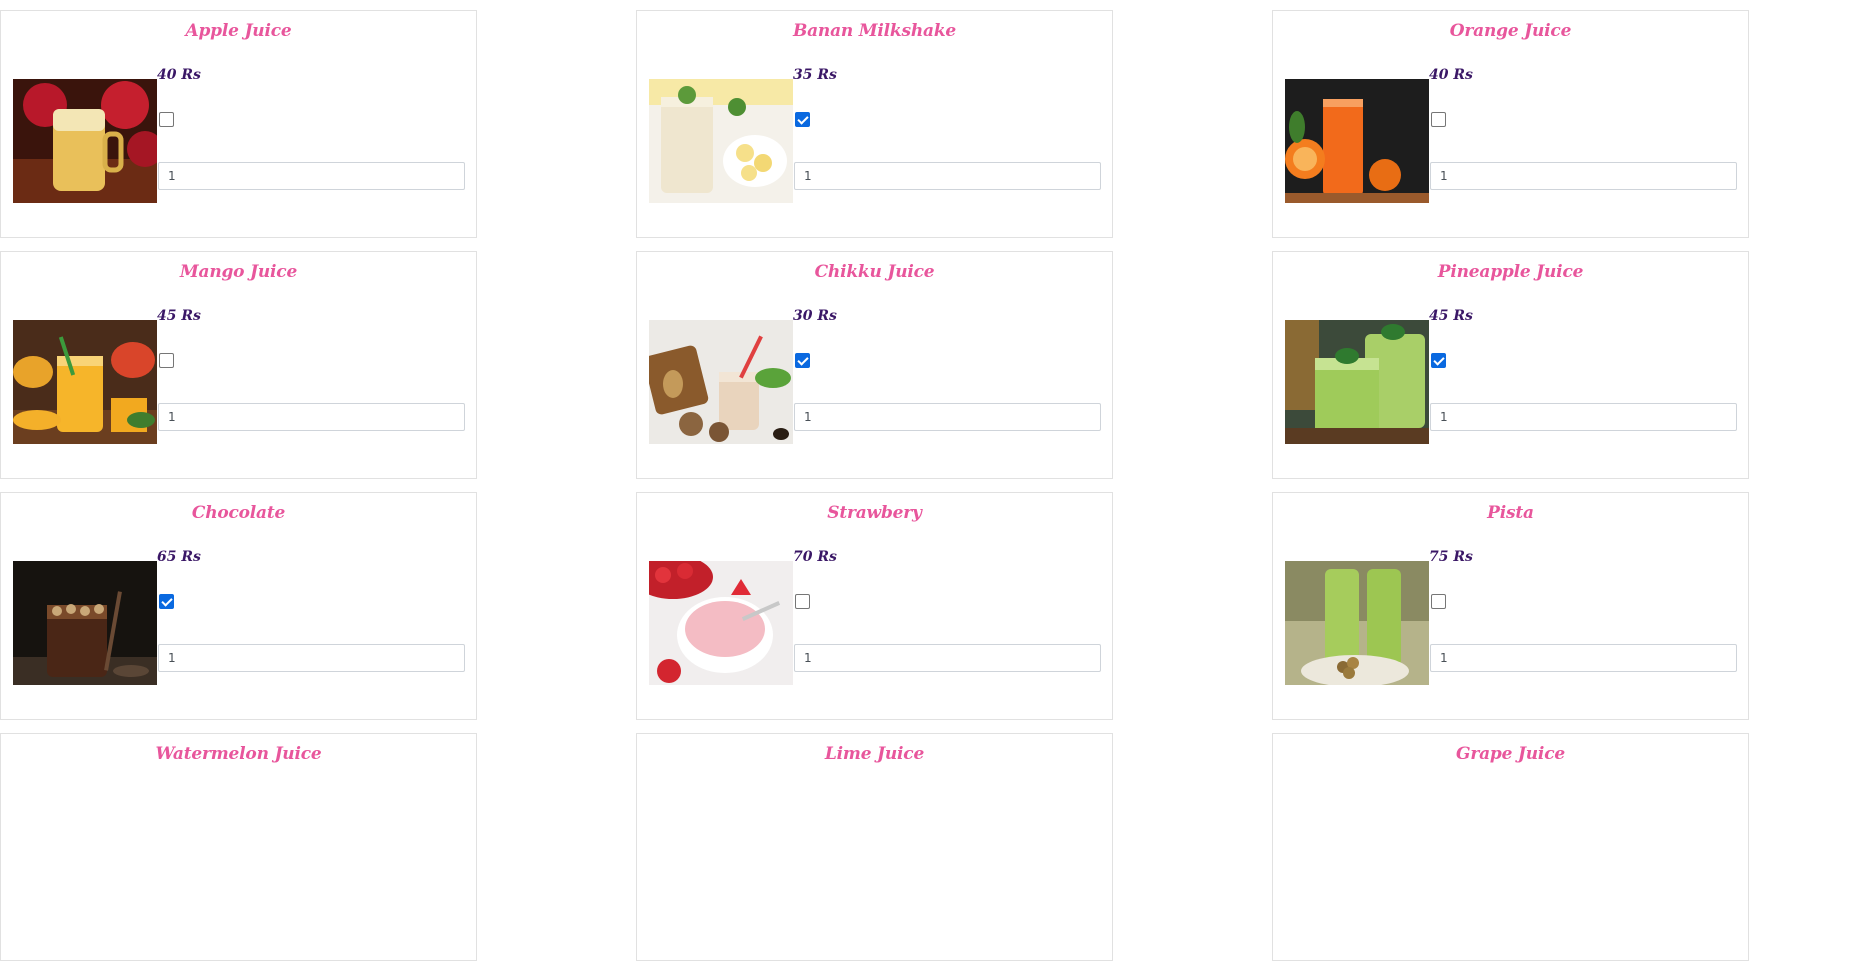 The height and width of the screenshot is (961, 1867). What do you see at coordinates (238, 31) in the screenshot?
I see `product-title: Apple Juice` at bounding box center [238, 31].